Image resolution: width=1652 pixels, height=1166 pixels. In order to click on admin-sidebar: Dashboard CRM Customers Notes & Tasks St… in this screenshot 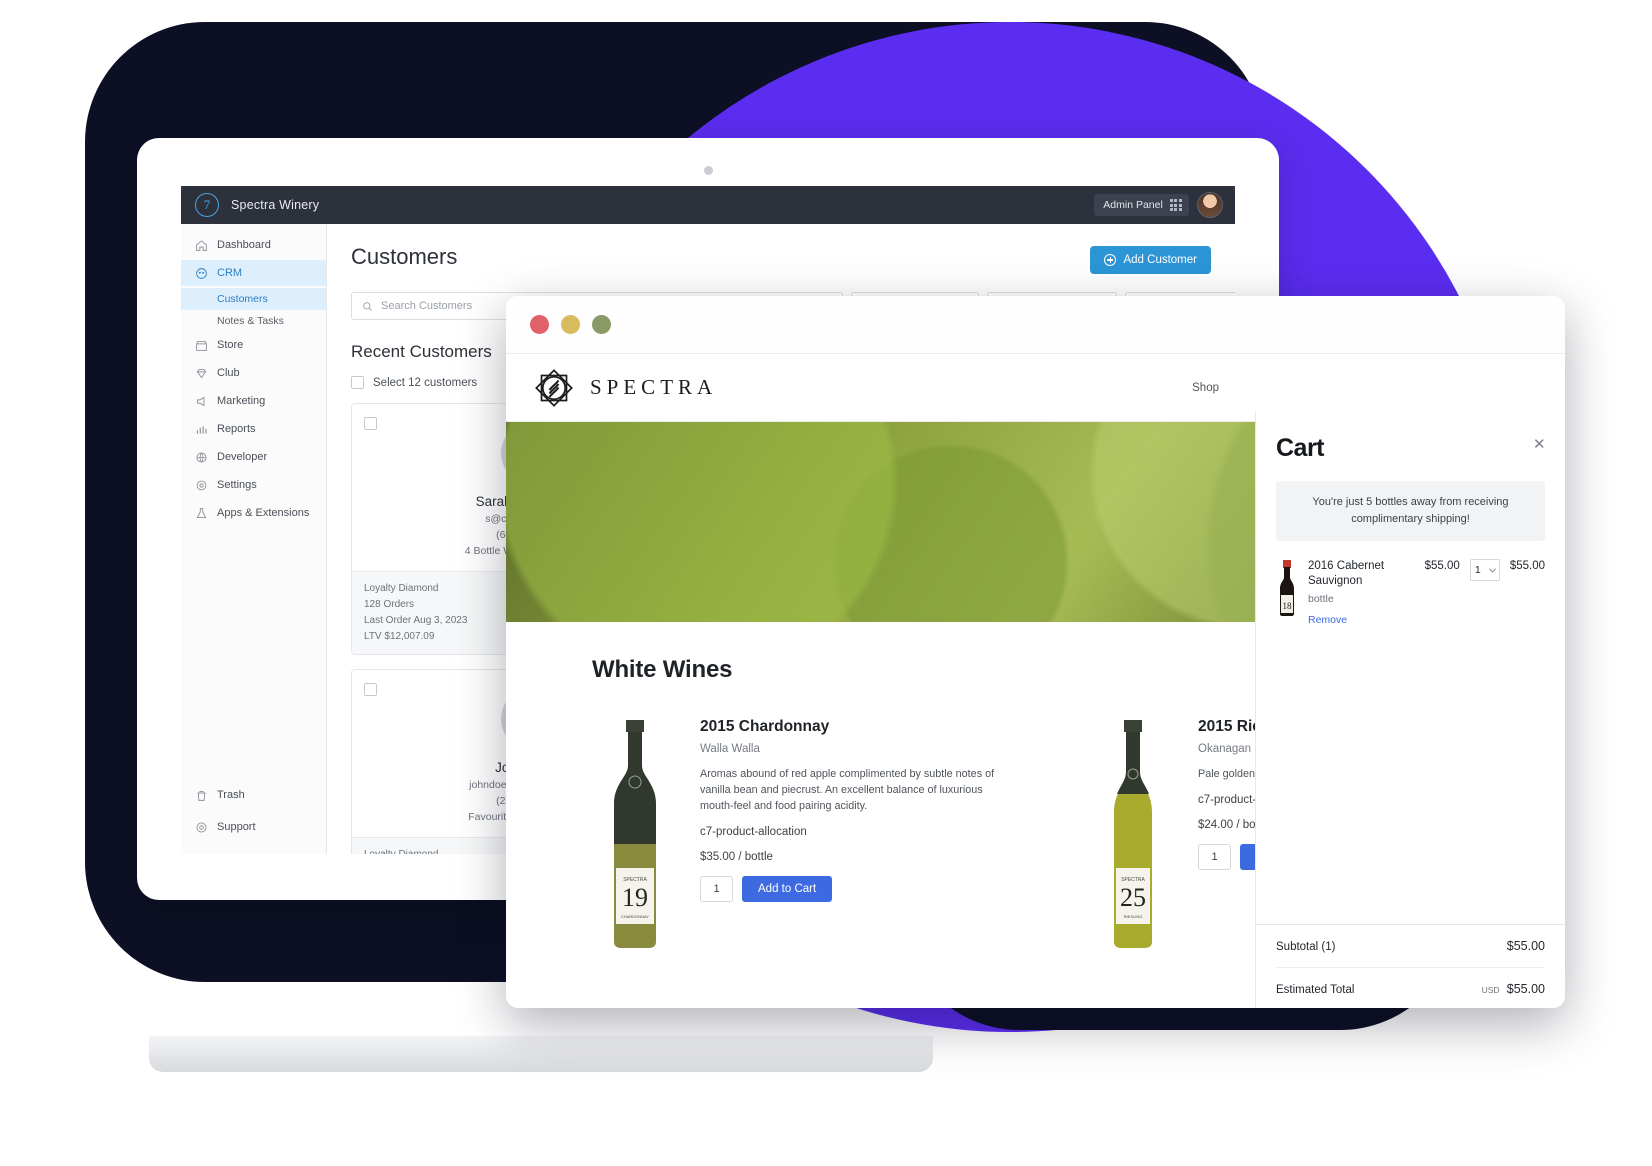, I will do `click(254, 539)`.